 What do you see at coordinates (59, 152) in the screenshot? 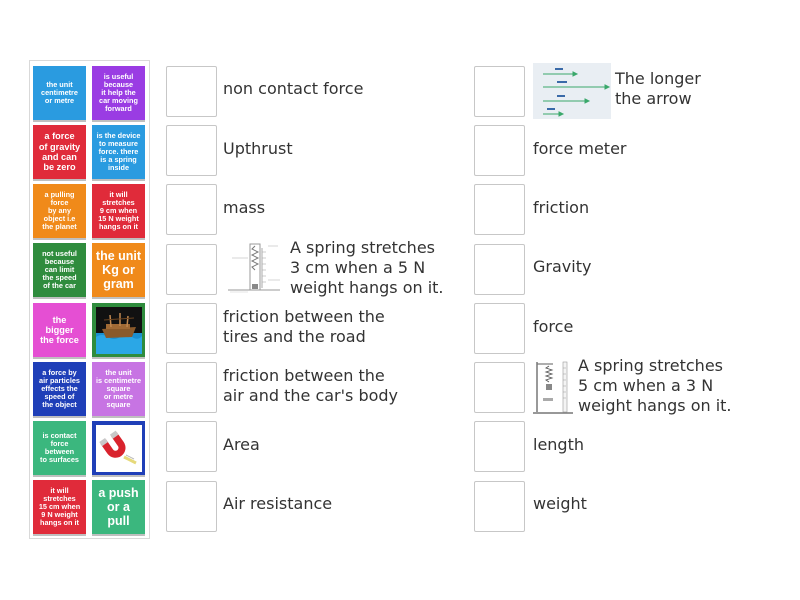
I see `answer-tile: a force of gravity and can be zero` at bounding box center [59, 152].